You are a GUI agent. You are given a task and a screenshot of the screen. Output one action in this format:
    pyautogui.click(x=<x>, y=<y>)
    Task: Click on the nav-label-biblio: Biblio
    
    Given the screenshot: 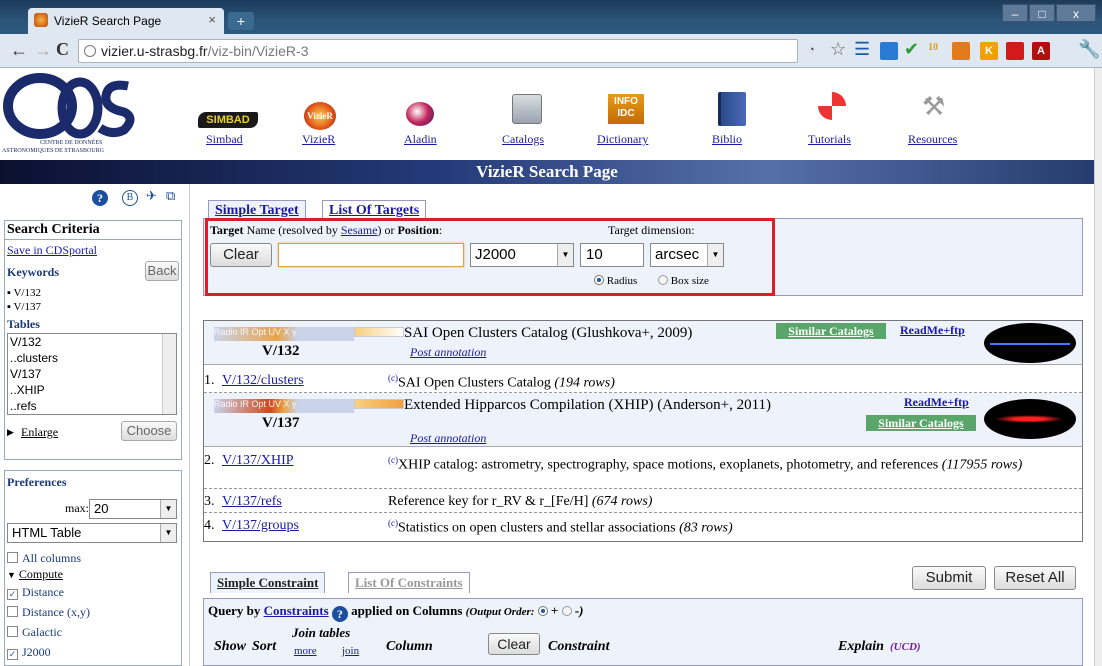 What is the action you would take?
    pyautogui.click(x=727, y=139)
    